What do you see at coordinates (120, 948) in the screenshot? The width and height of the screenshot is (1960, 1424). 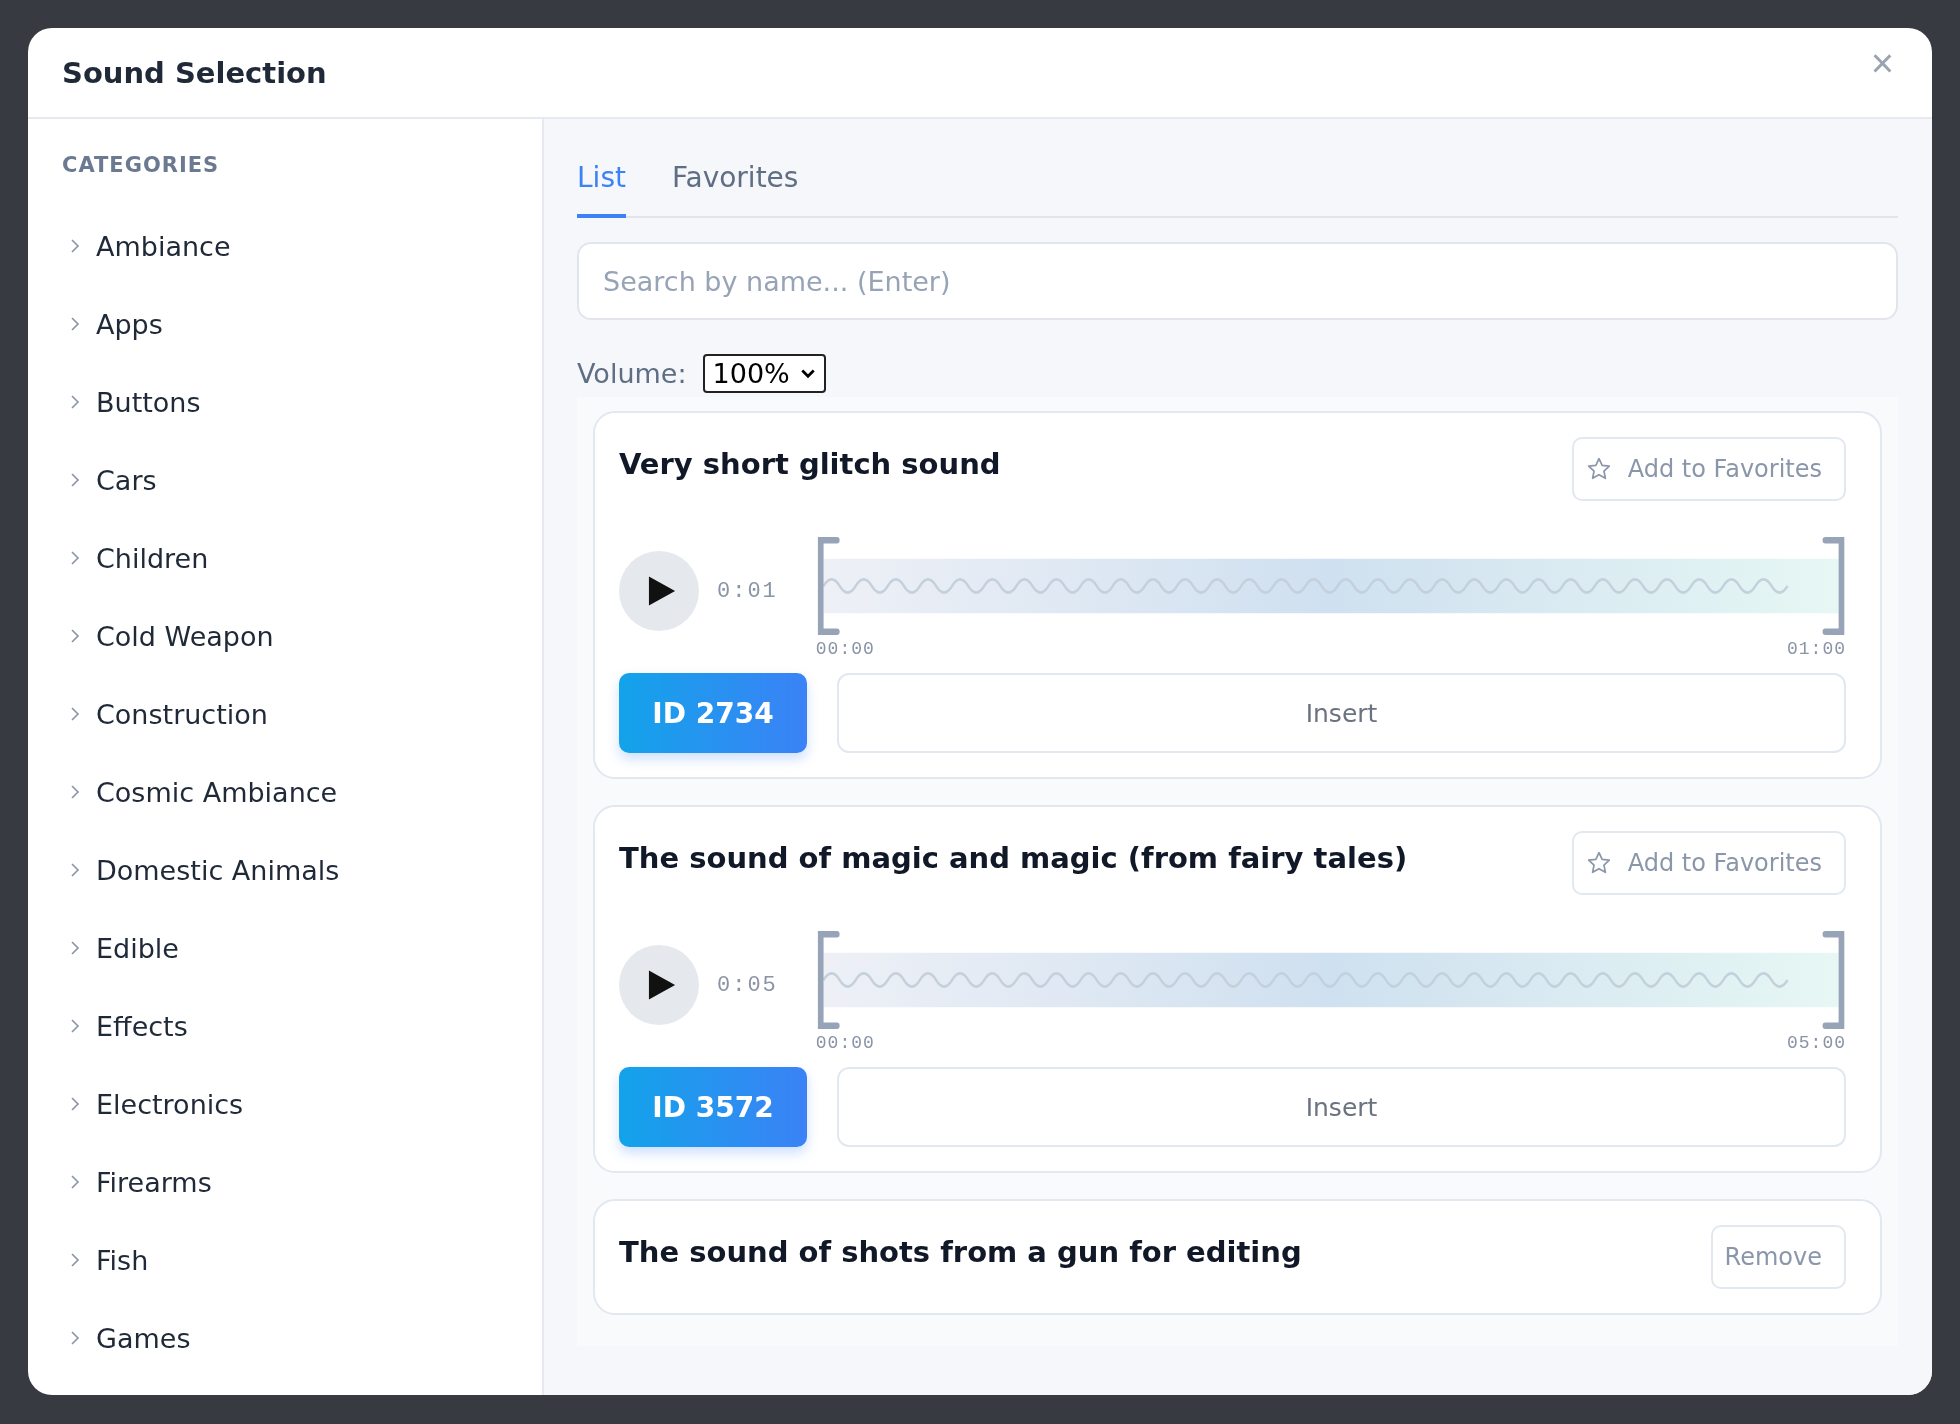 I see `category-item: Edible` at bounding box center [120, 948].